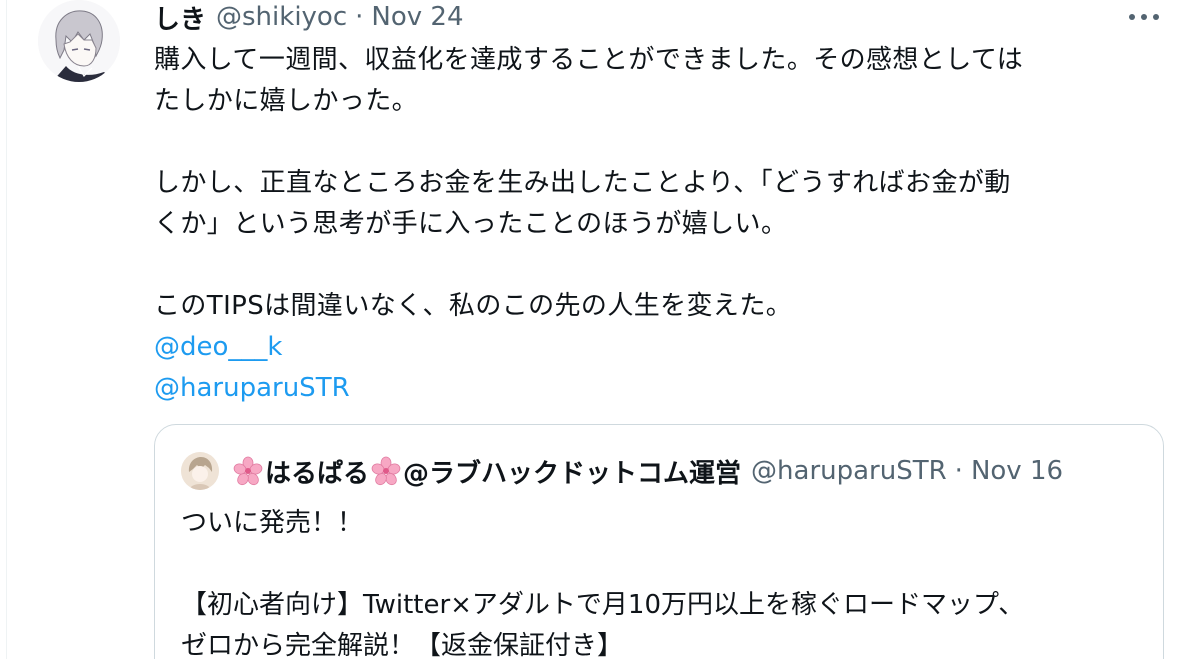  Describe the element at coordinates (286, 101) in the screenshot. I see `tweet-text-line: たしかに嬉しかった。` at that location.